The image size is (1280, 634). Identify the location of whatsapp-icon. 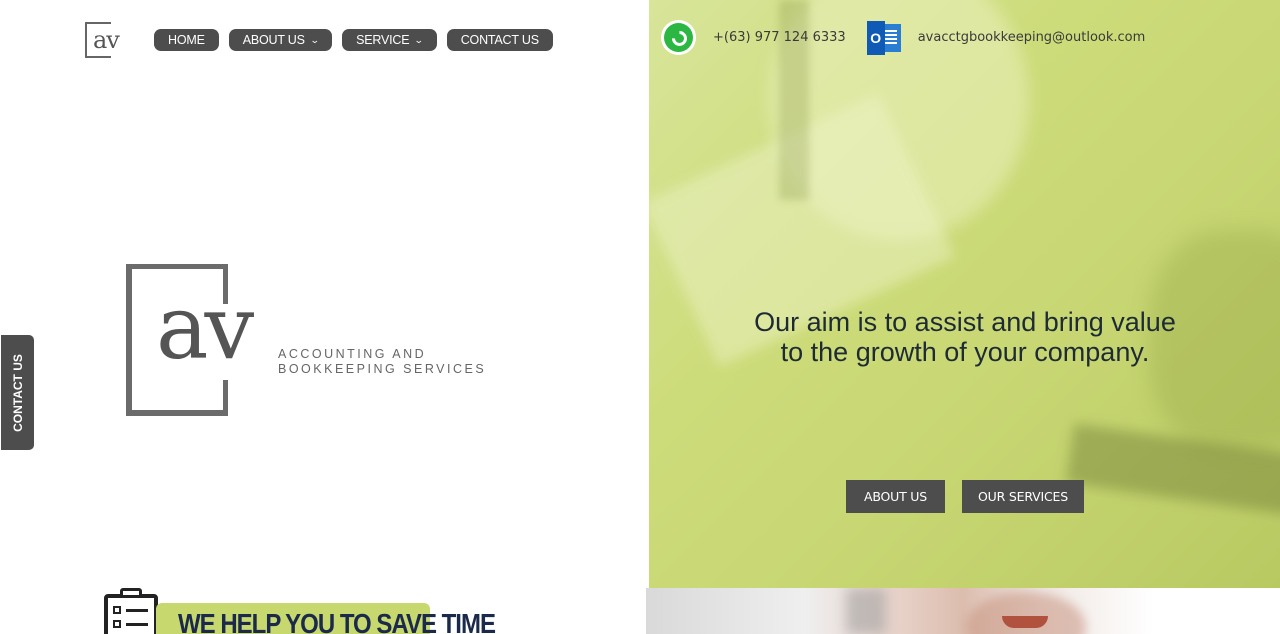
(678, 37).